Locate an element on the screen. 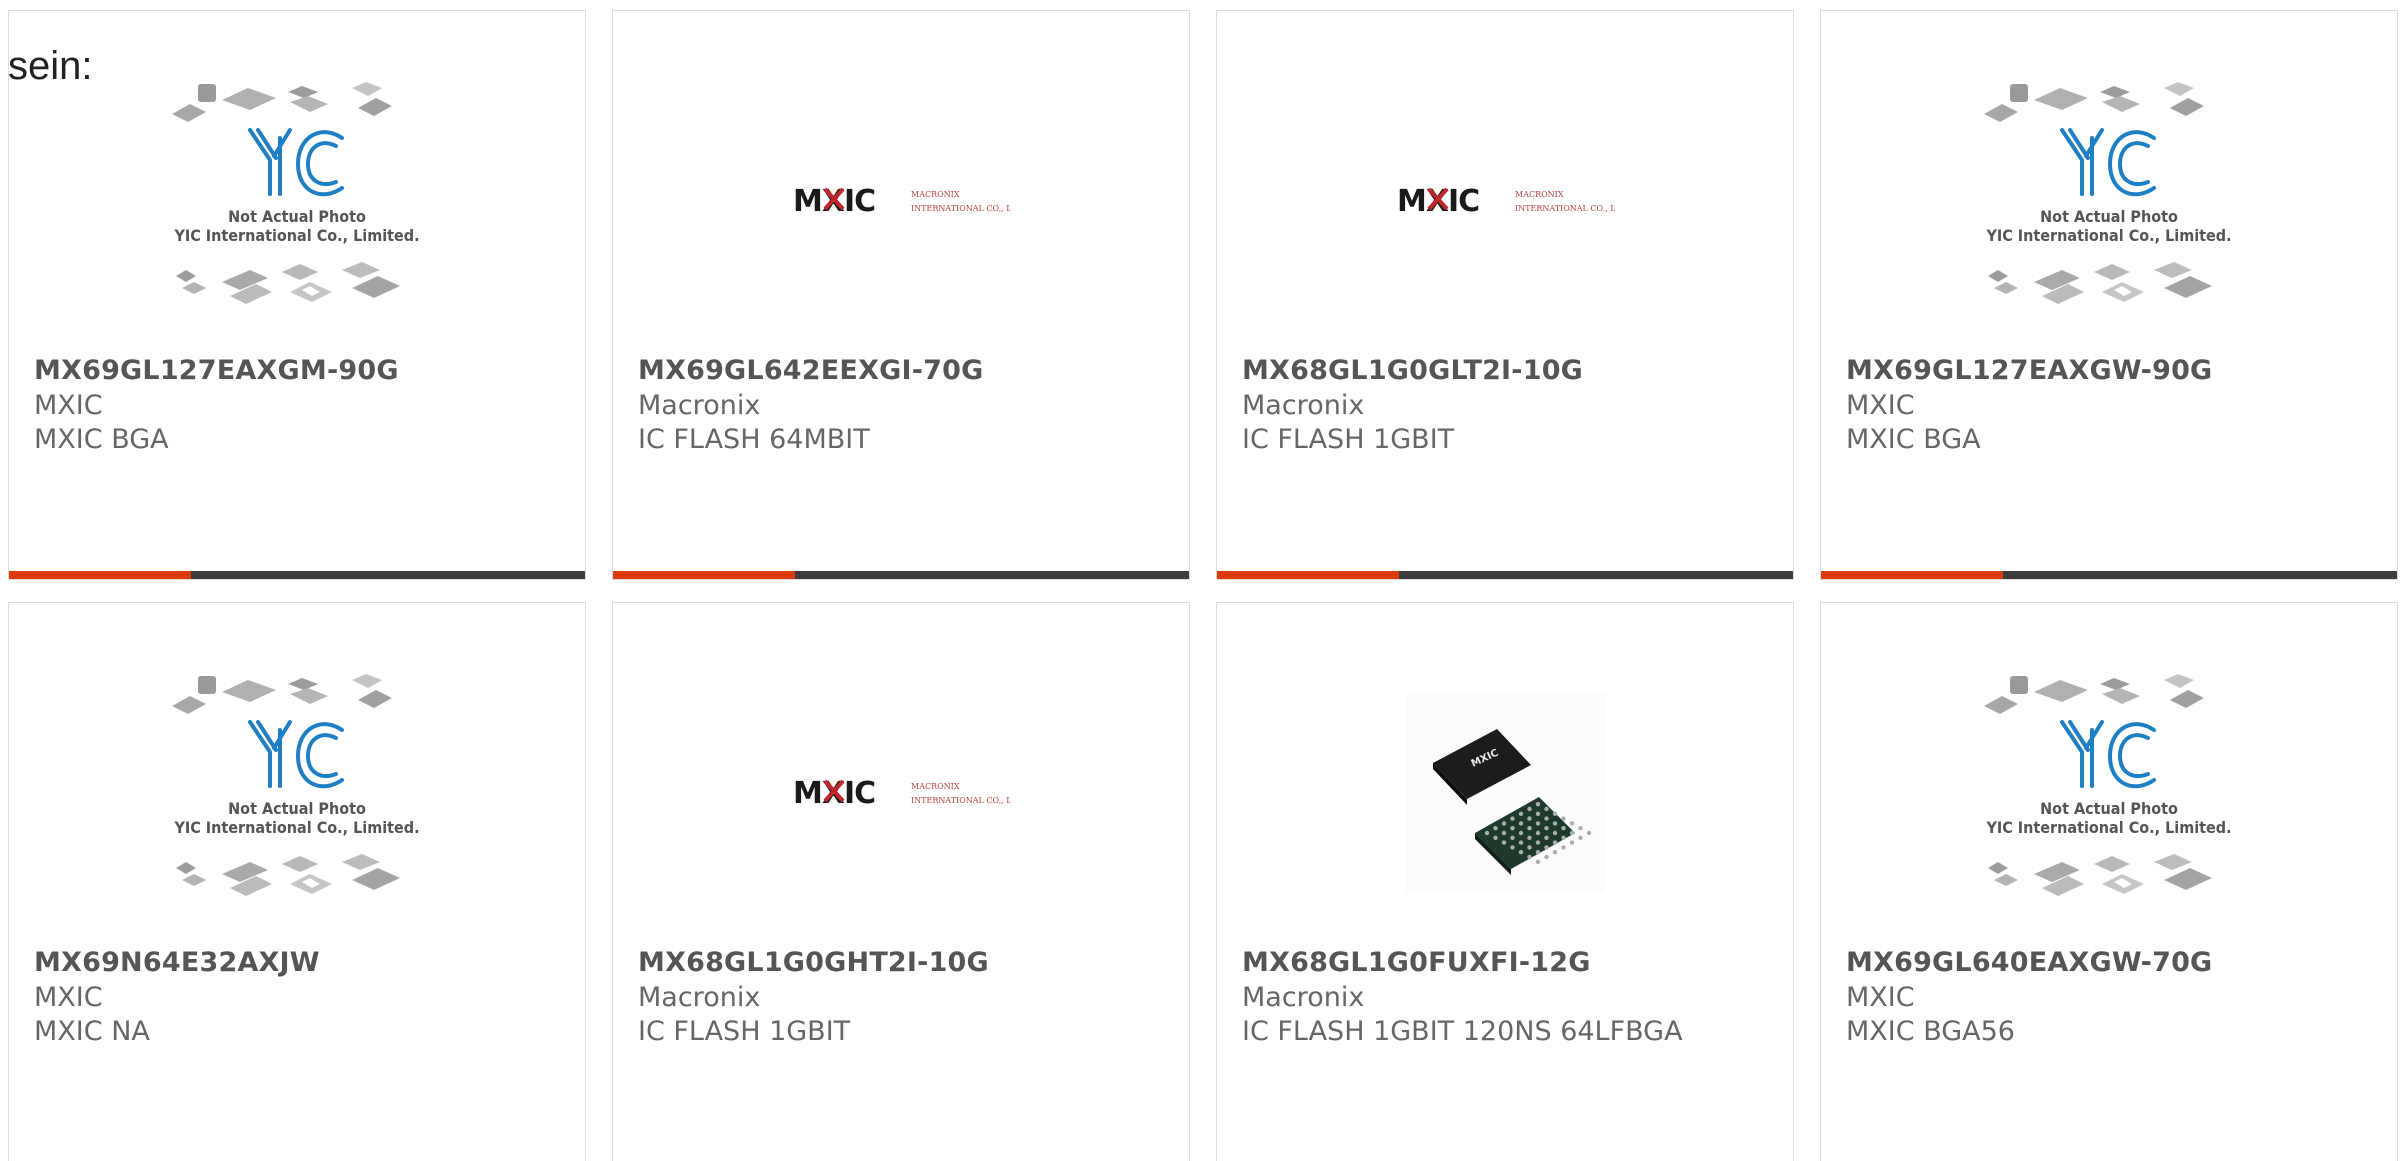 This screenshot has height=1161, width=2400. product-info: MX69N64E32AXJW MXIC MXIC NA is located at coordinates (299, 997).